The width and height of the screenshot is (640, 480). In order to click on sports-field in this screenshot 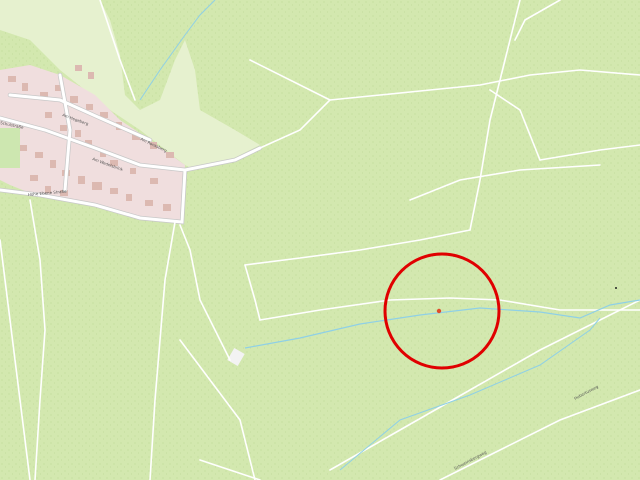, I will do `click(10, 148)`.